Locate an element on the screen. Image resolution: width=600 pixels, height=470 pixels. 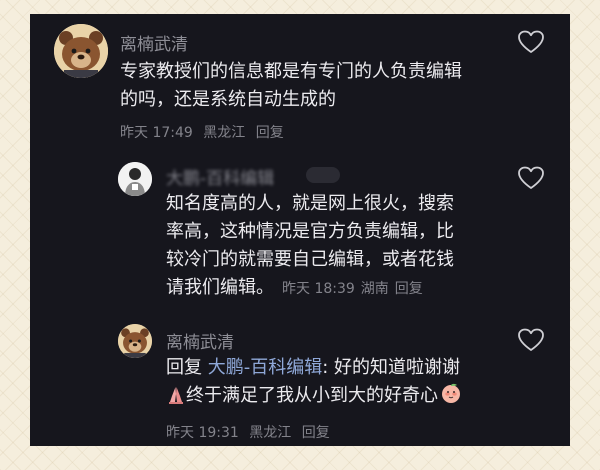
reply-text: 终于满足了我从小到大的好奇心 is located at coordinates (312, 395).